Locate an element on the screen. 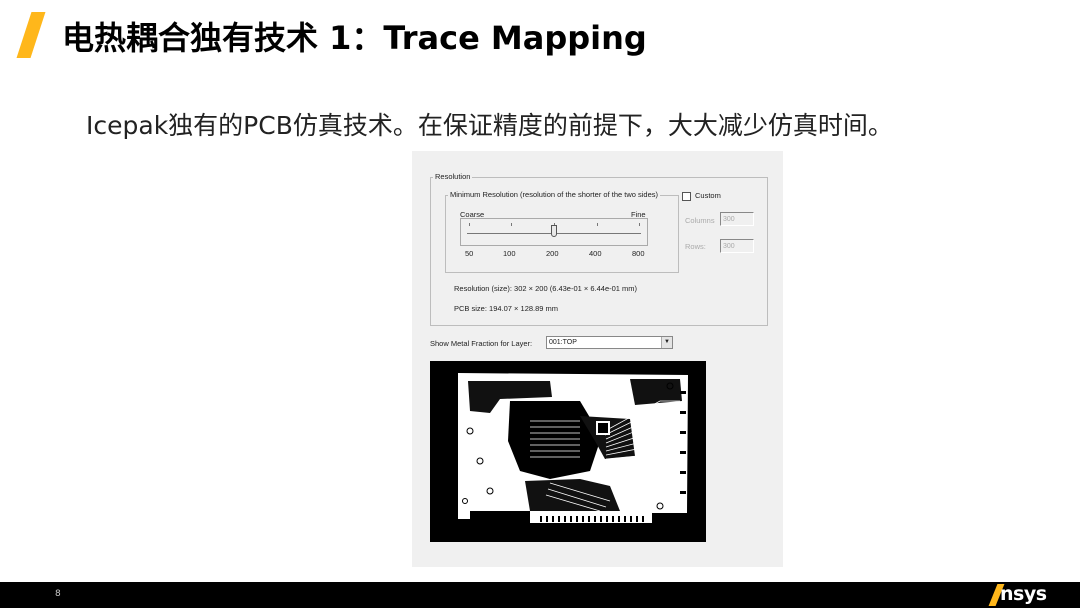 This screenshot has width=1080, height=608. pcb-size-value: 194.07 × 128.89 mm is located at coordinates (524, 308).